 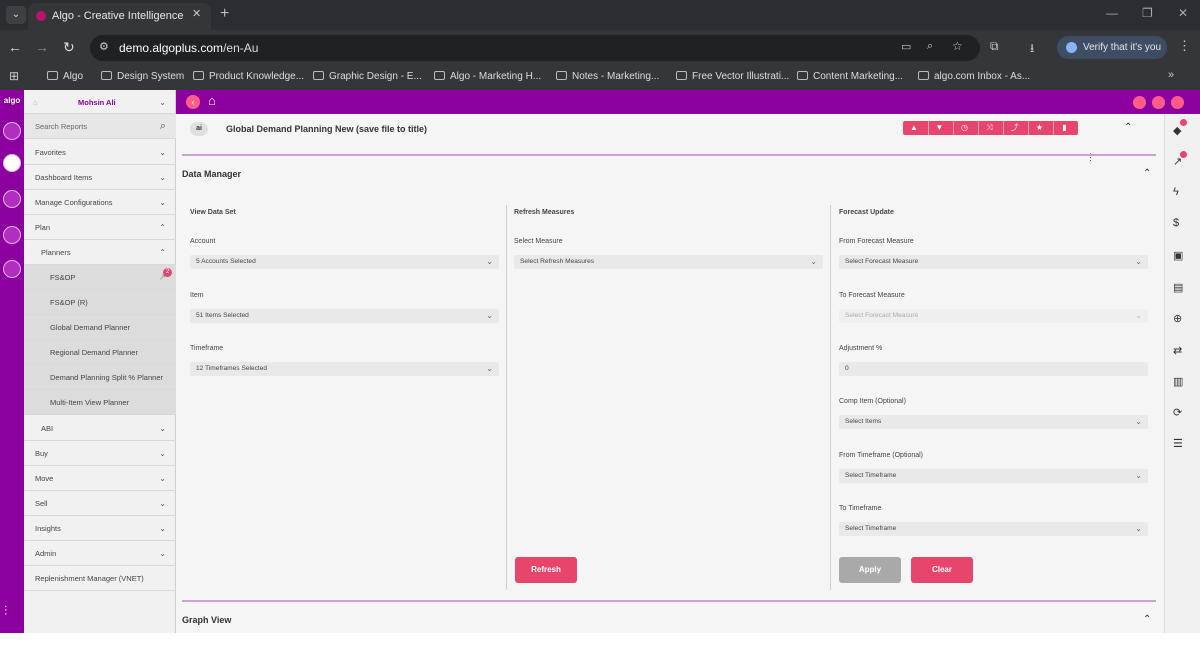 I want to click on thumbs-up-icon: ▲, so click(x=914, y=128).